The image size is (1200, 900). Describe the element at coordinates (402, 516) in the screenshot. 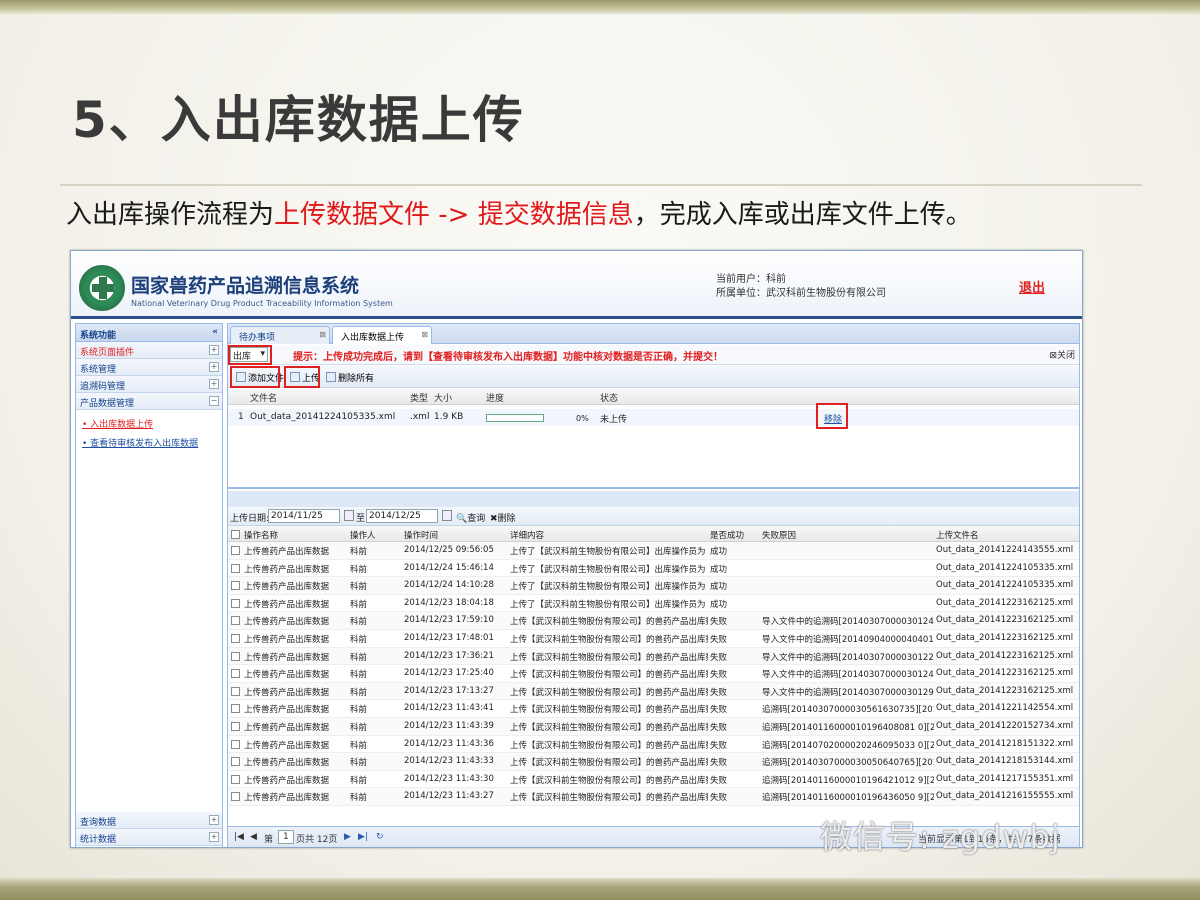

I see `date-to-input: 2014/12/25` at that location.